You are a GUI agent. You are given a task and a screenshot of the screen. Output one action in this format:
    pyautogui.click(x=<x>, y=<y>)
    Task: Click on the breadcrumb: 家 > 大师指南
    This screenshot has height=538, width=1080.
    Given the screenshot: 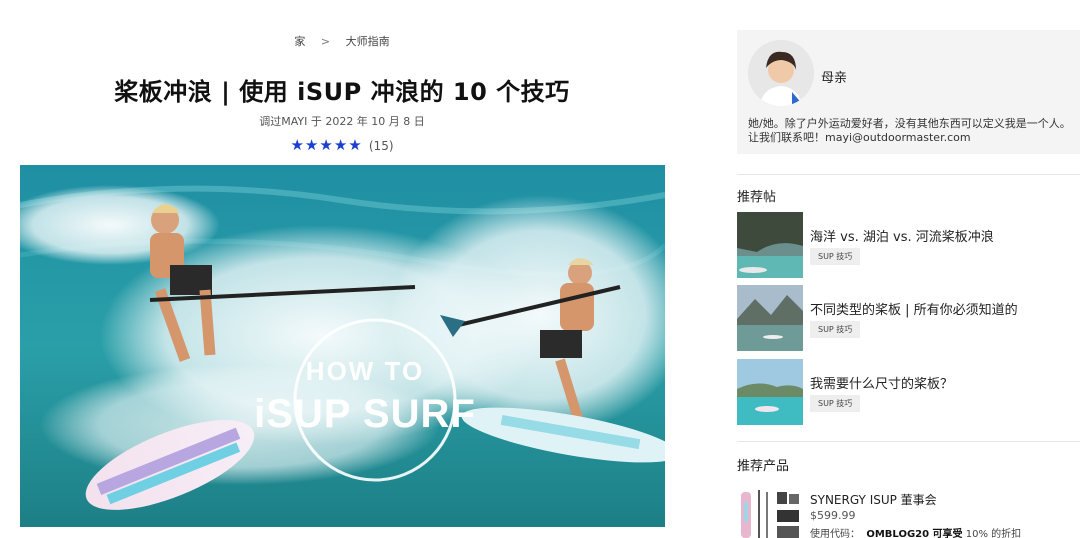 What is the action you would take?
    pyautogui.click(x=342, y=41)
    